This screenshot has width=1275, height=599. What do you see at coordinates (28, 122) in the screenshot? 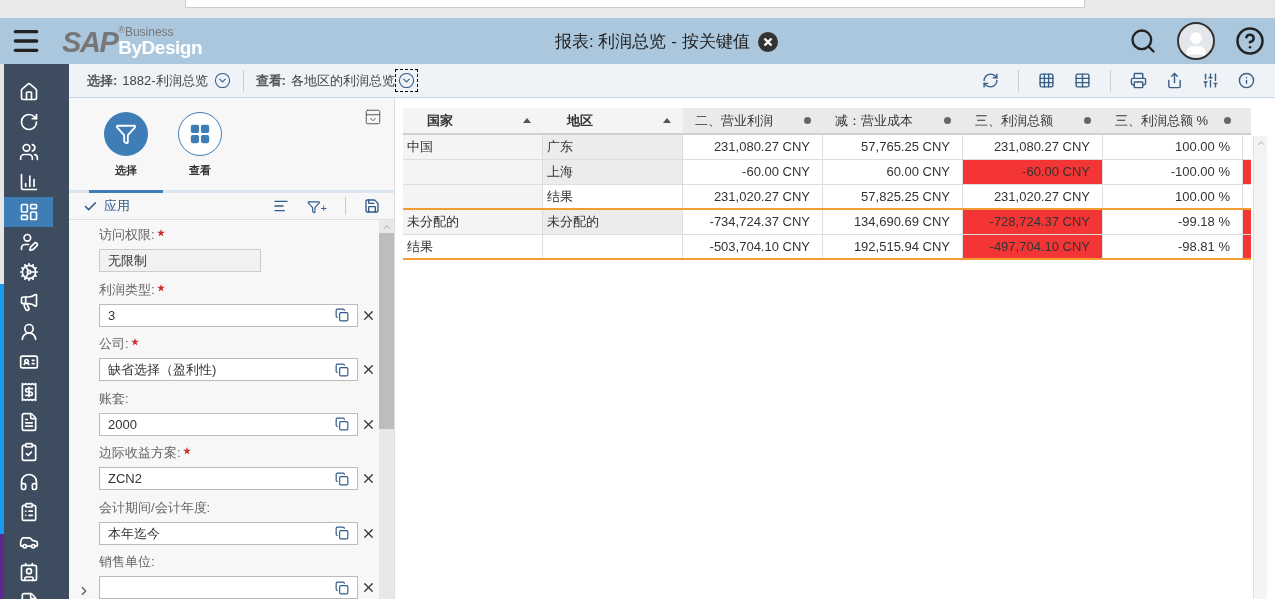
I see `curved-arrow-icon` at bounding box center [28, 122].